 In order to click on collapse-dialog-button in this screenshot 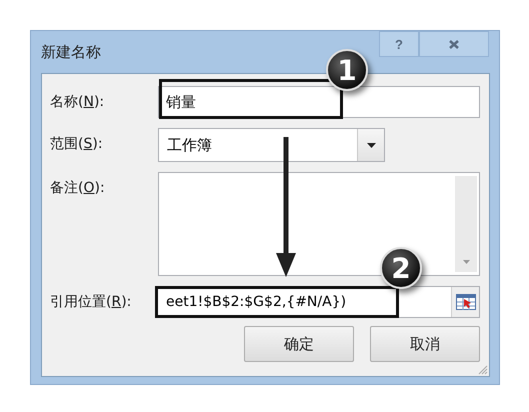, I will do `click(465, 302)`.